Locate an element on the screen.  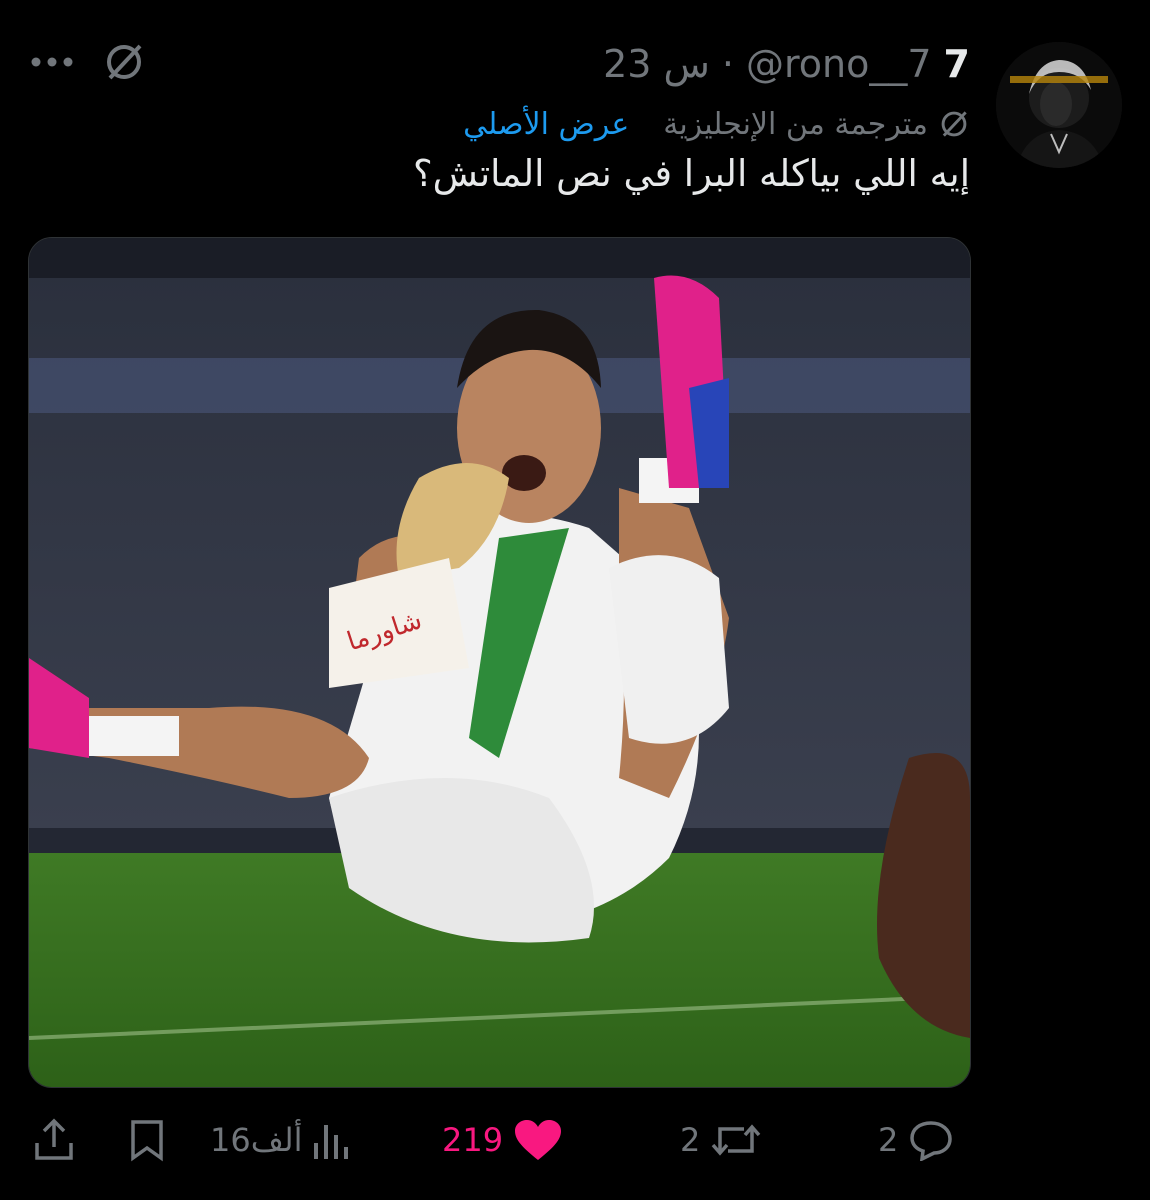
reply-count: 2 is located at coordinates (888, 1140).